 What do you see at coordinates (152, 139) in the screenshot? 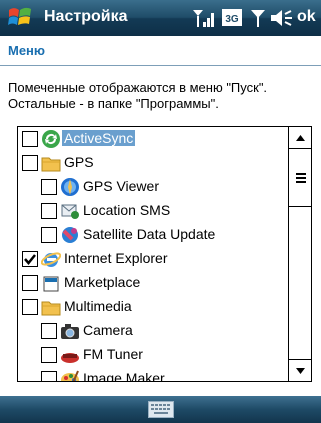
I see `list-item: ActiveSync` at bounding box center [152, 139].